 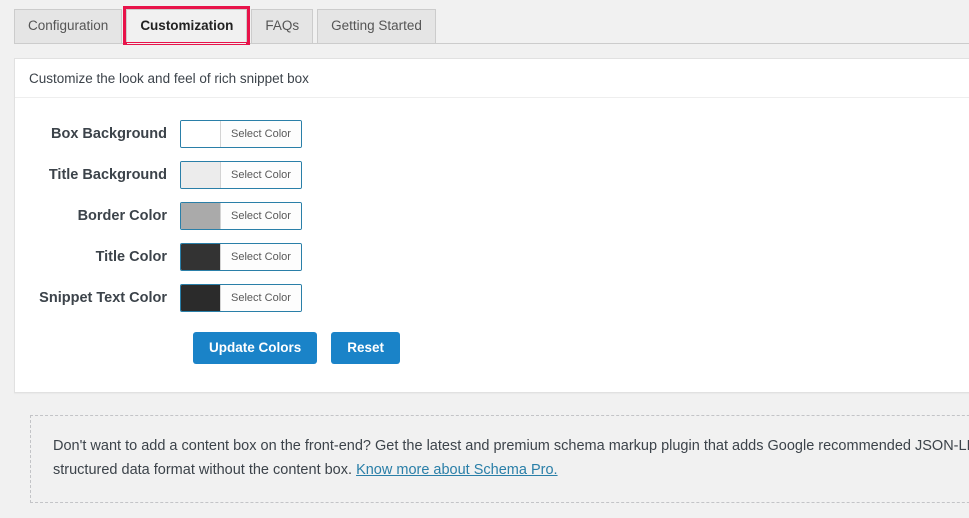 I want to click on color-picker-snippet-text-color: Select Color, so click(x=241, y=298).